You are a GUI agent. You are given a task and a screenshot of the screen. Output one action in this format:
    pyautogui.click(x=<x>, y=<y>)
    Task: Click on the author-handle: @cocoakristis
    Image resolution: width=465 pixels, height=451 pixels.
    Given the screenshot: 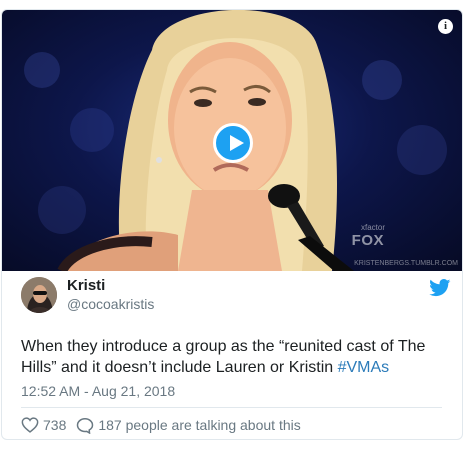 What is the action you would take?
    pyautogui.click(x=110, y=304)
    